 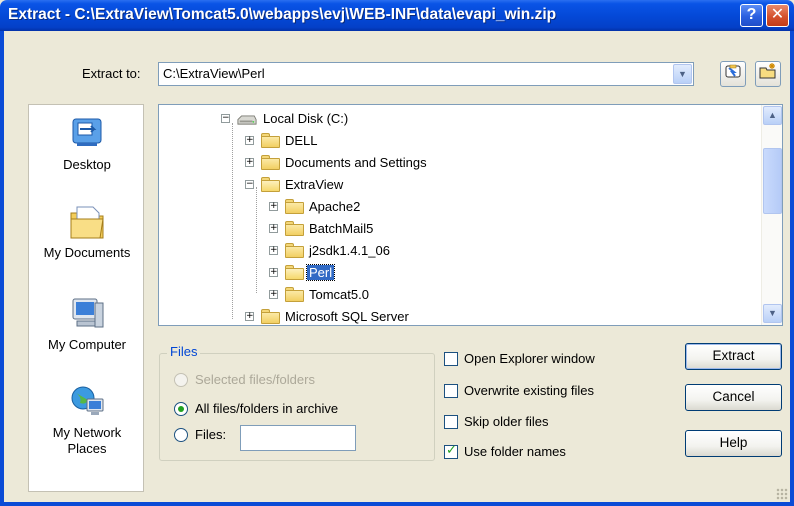 What do you see at coordinates (529, 390) in the screenshot?
I see `checkbox-overwrite-label: Overwrite existing files` at bounding box center [529, 390].